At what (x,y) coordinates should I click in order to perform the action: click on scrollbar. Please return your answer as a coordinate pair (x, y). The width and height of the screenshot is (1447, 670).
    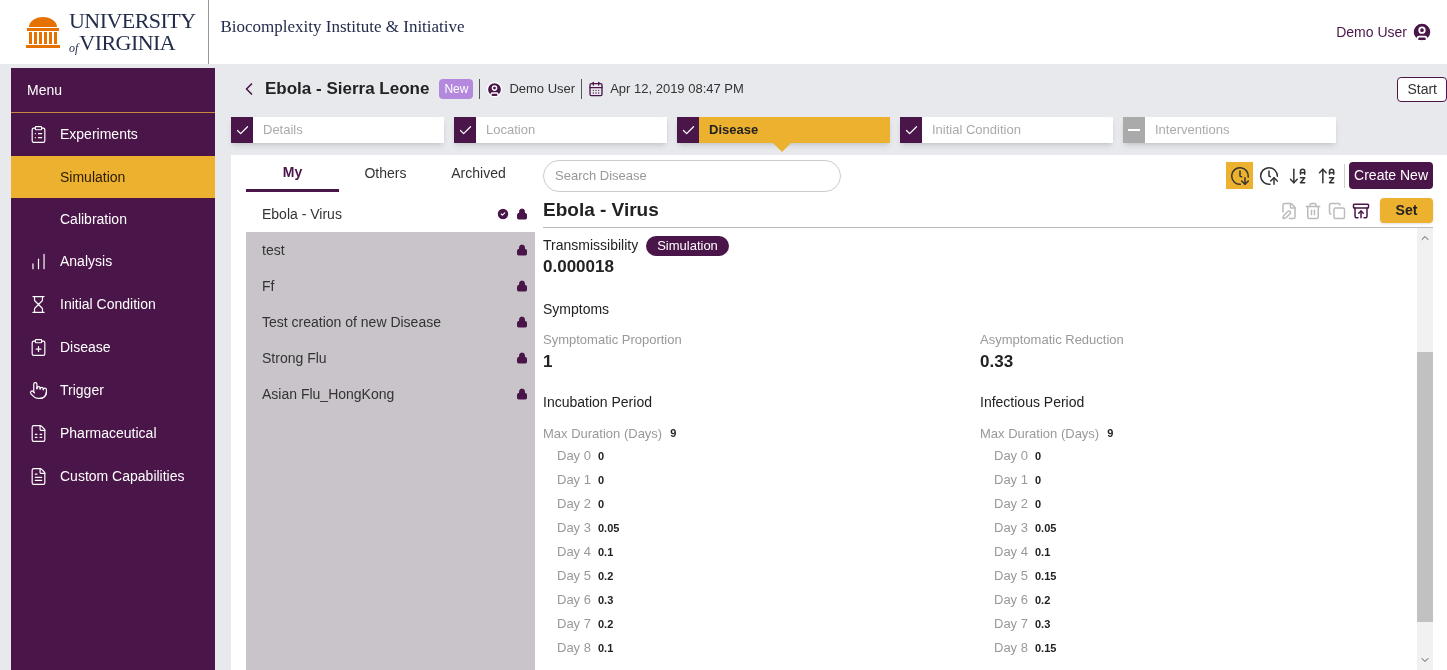
    Looking at the image, I should click on (1425, 449).